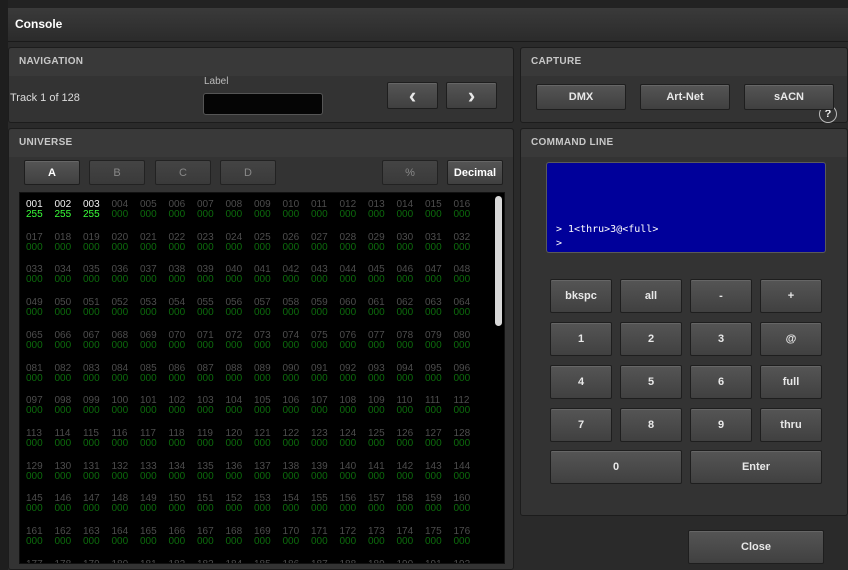 The width and height of the screenshot is (848, 570). Describe the element at coordinates (465, 438) in the screenshot. I see `channel-cell: 128 000` at that location.